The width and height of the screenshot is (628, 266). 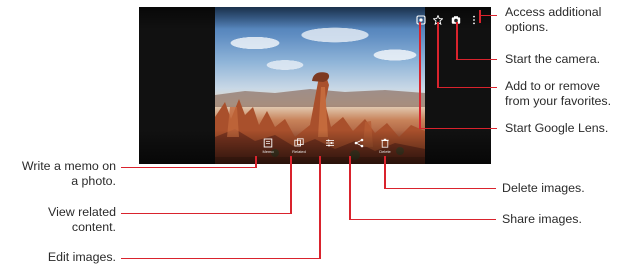 I want to click on callout-line-related-h, so click(x=206, y=213).